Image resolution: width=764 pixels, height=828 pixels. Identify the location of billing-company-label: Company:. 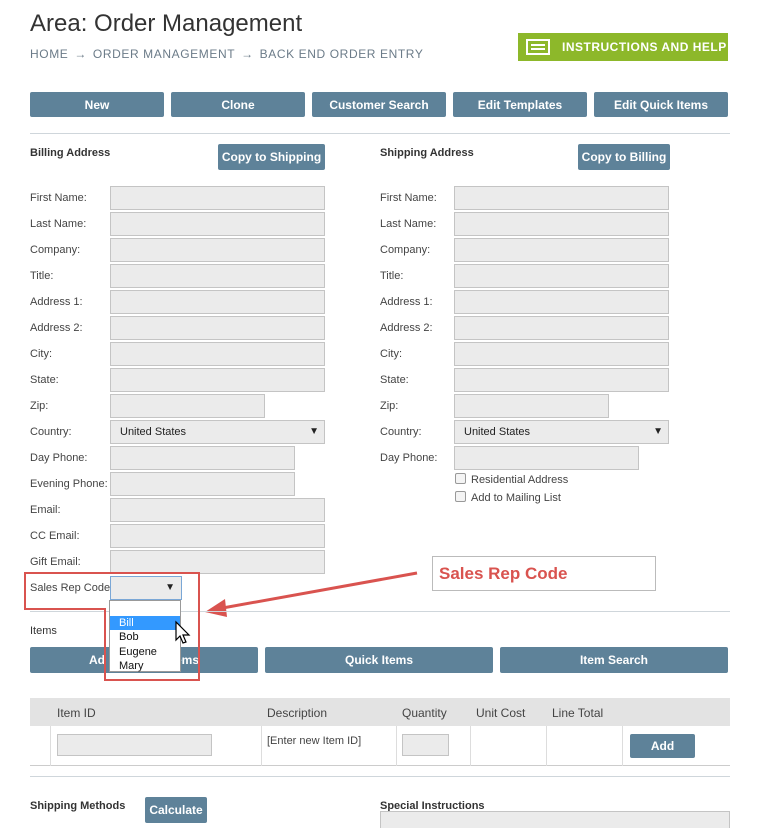
(55, 250).